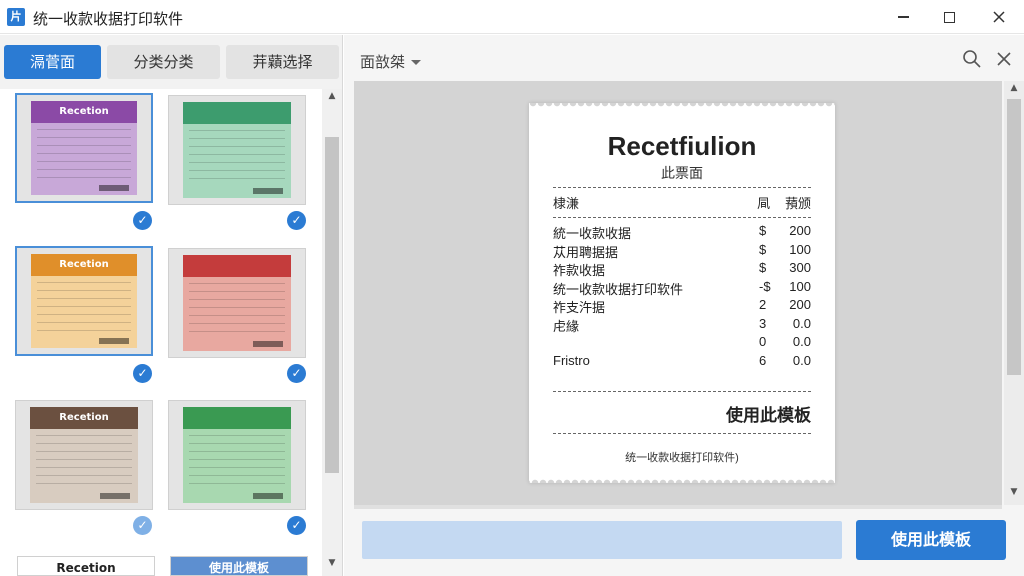 This screenshot has width=1024, height=576. What do you see at coordinates (383, 62) in the screenshot?
I see `preview-dropdown-label: 面敨桀` at bounding box center [383, 62].